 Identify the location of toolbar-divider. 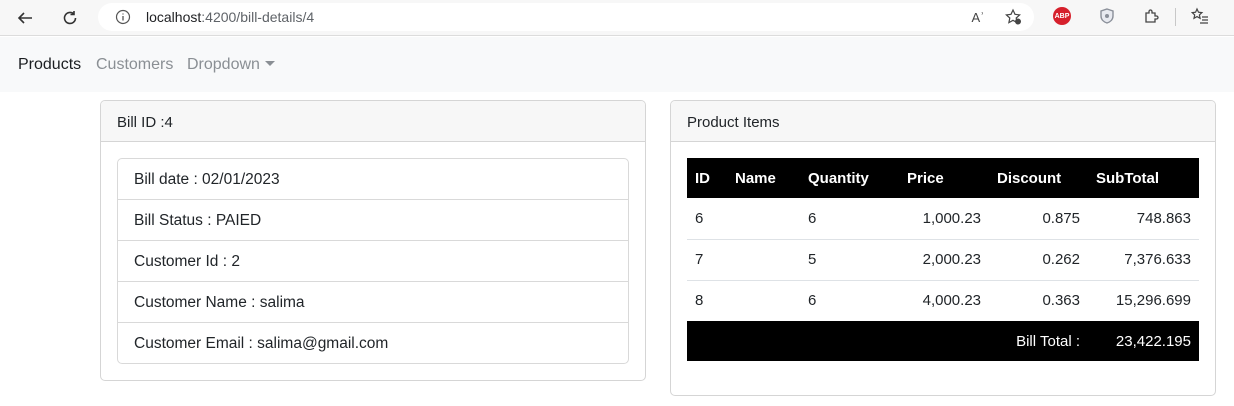
(1175, 17).